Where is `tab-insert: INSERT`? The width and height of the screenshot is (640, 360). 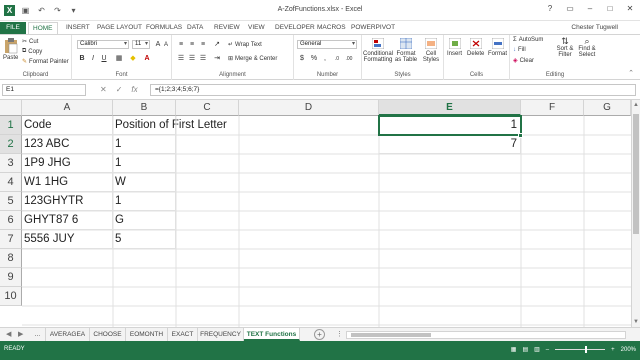 tab-insert: INSERT is located at coordinates (78, 27).